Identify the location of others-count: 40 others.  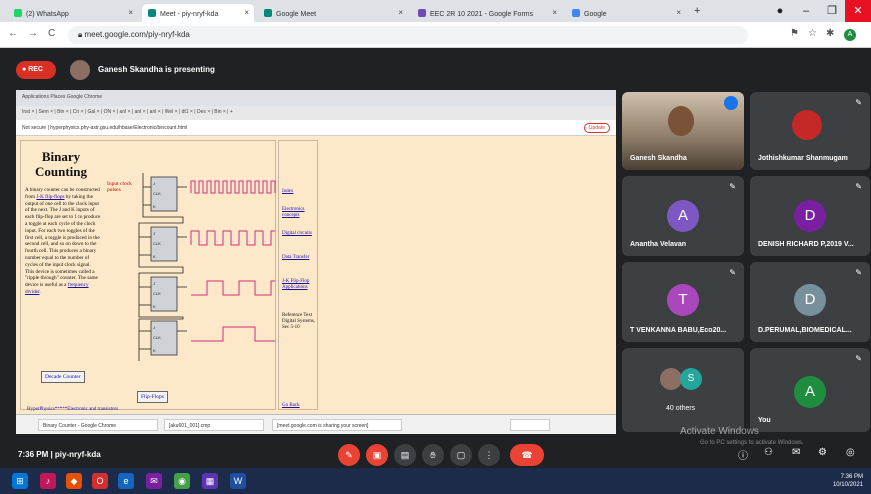
(681, 408).